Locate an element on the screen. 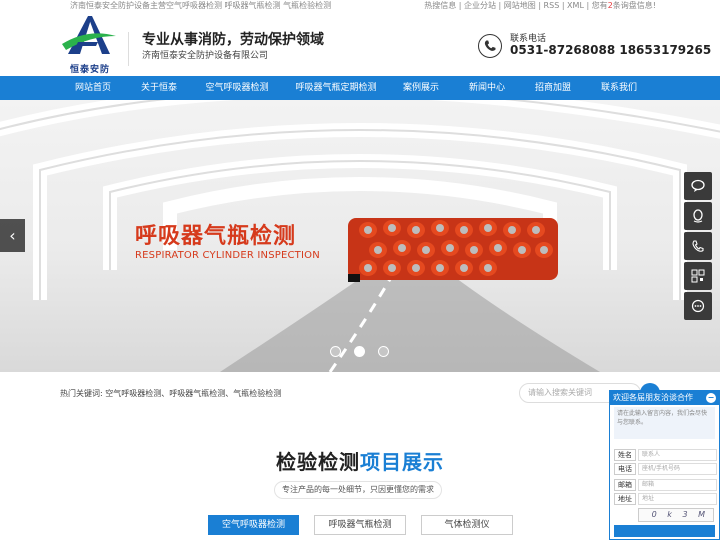  message-icon is located at coordinates (698, 306).